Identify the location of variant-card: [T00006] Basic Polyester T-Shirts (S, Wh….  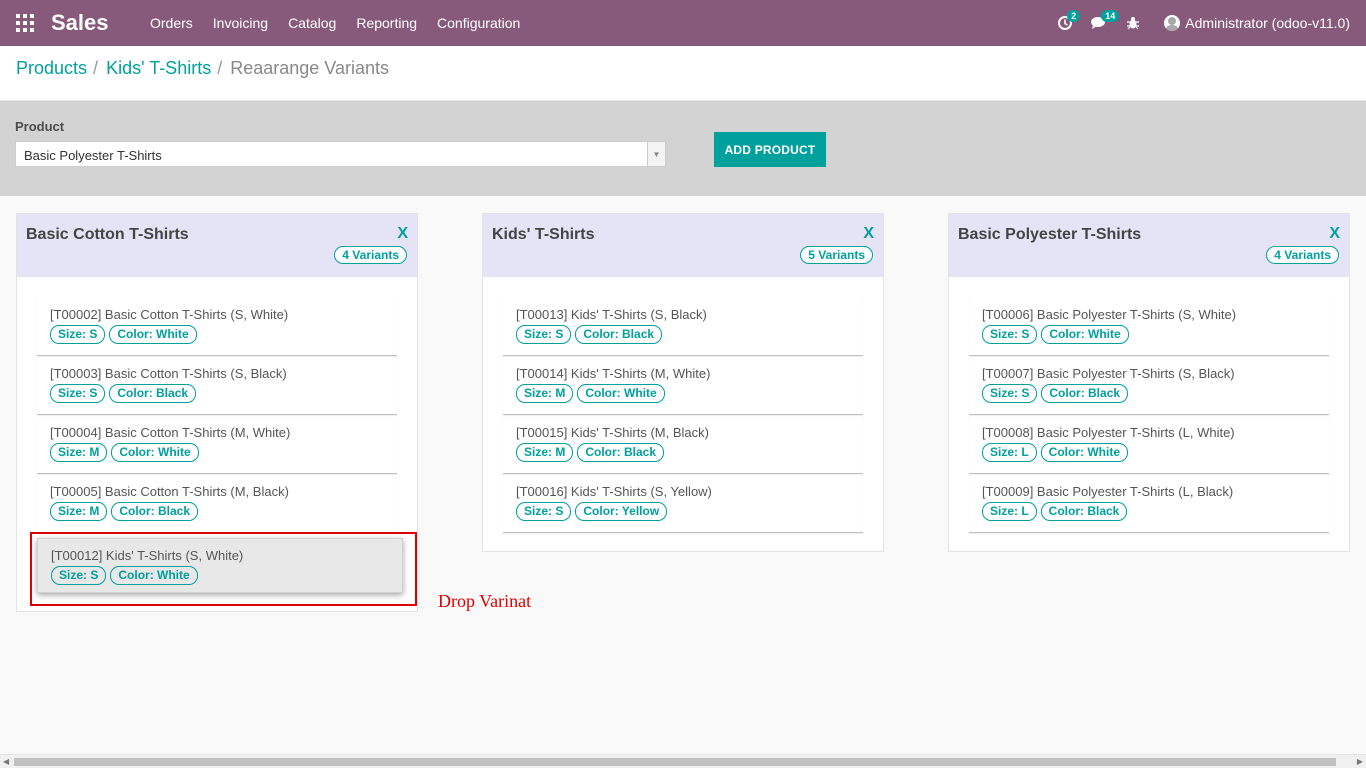
(1149, 326).